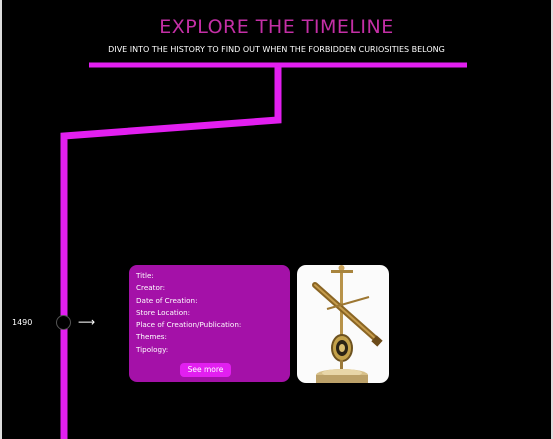 The width and height of the screenshot is (553, 439). I want to click on info-field-title: Title:, so click(145, 275).